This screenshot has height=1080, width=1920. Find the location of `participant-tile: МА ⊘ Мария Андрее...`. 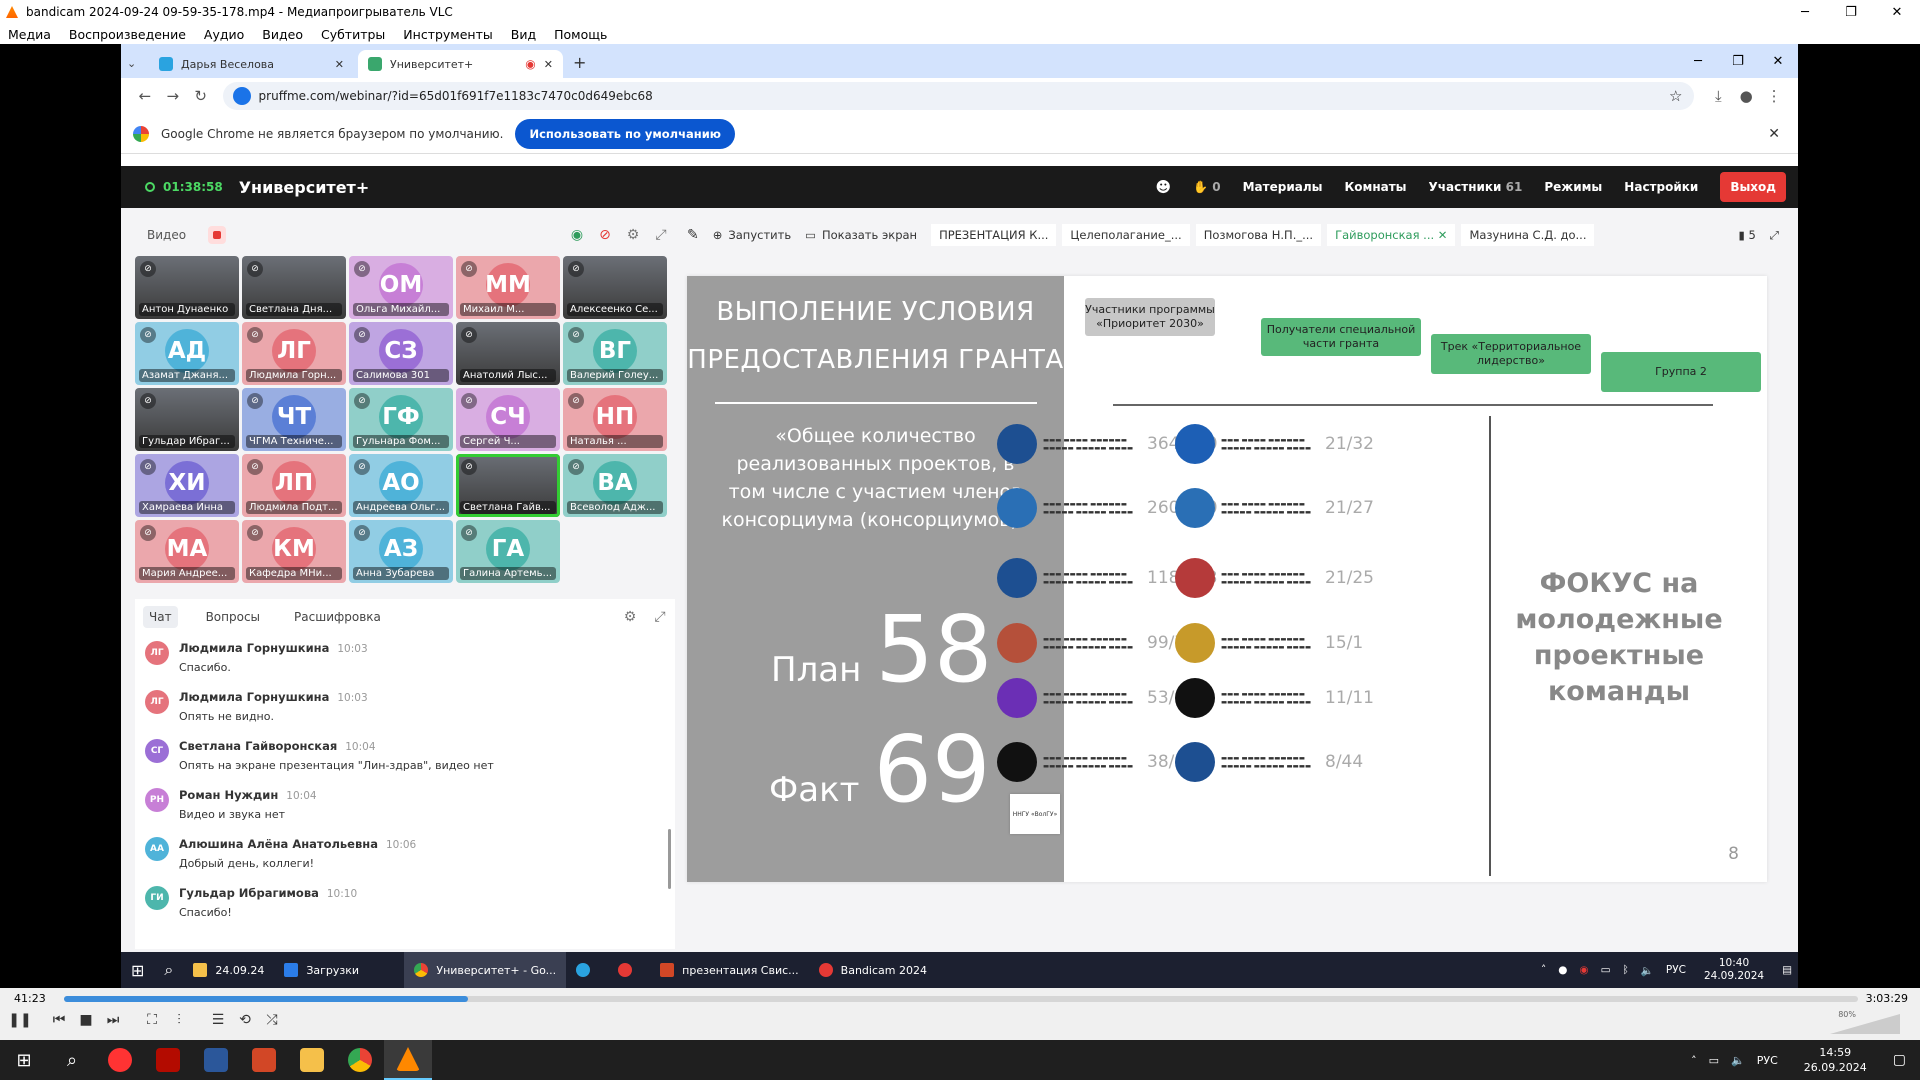

participant-tile: МА ⊘ Мария Андрее... is located at coordinates (187, 551).